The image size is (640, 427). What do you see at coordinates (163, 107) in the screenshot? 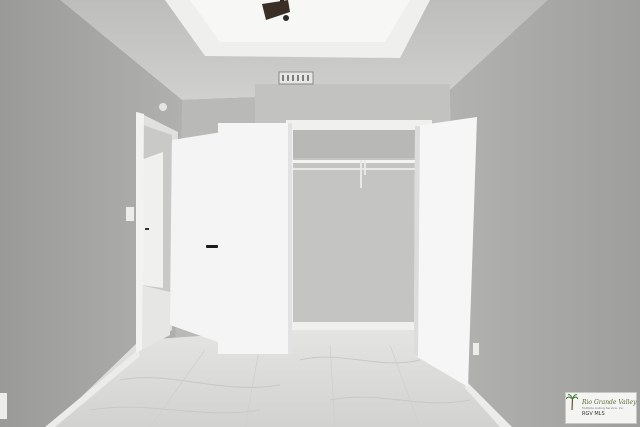
I see `smoke-detector` at bounding box center [163, 107].